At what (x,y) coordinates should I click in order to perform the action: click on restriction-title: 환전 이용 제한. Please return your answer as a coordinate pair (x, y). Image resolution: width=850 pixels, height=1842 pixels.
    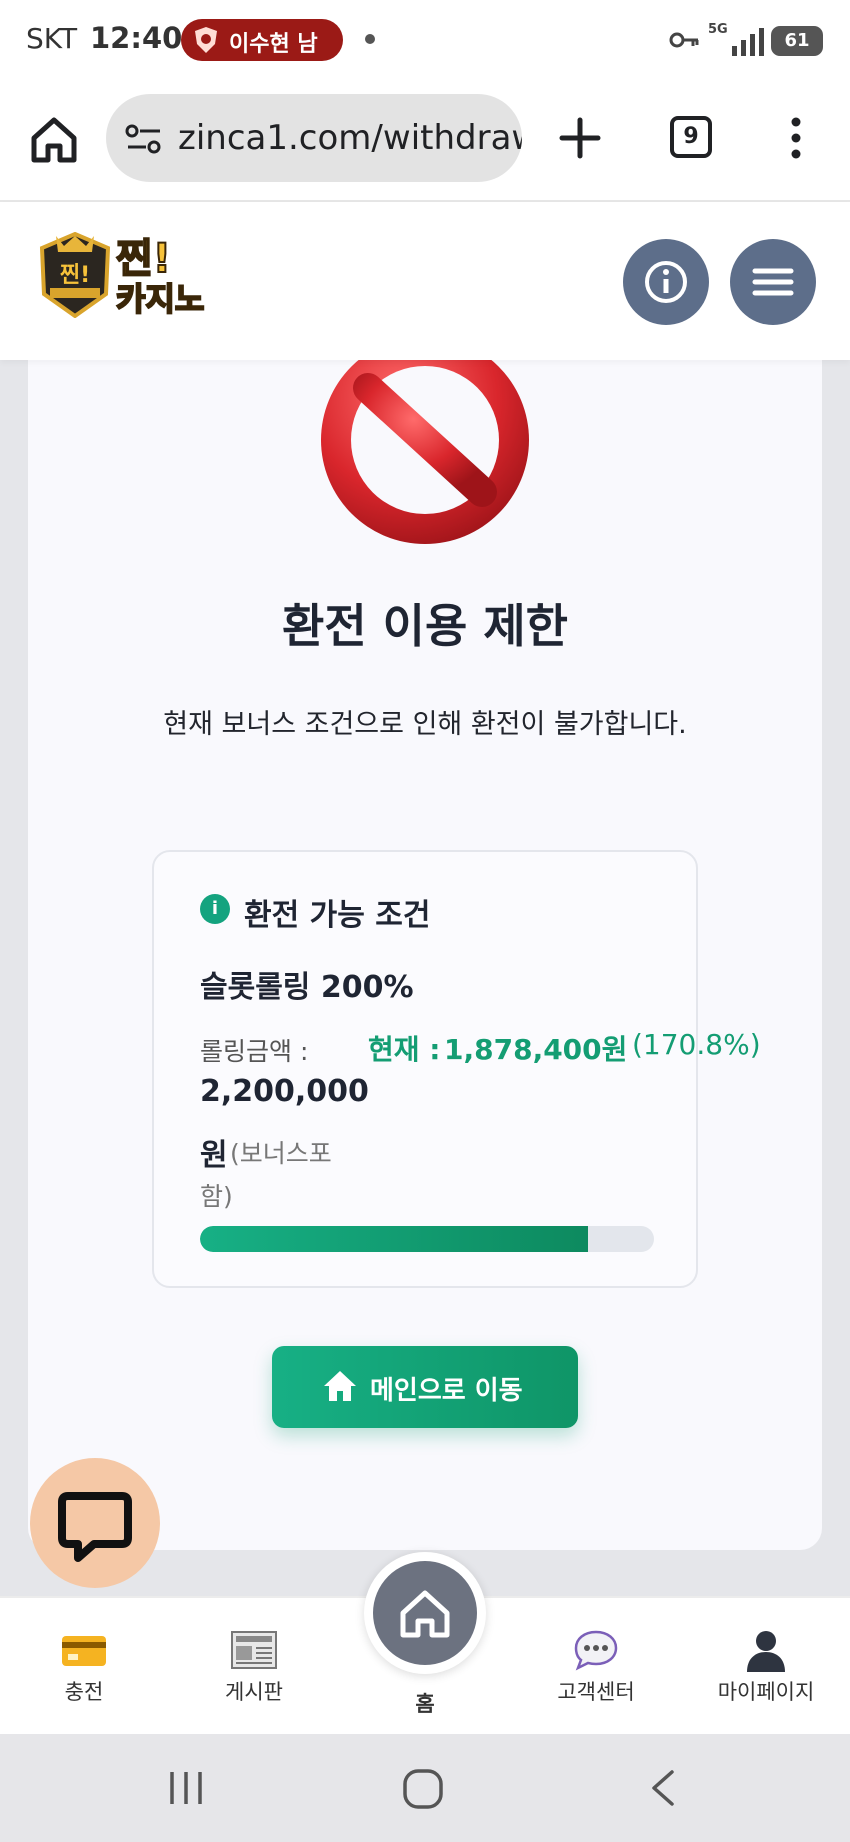
    Looking at the image, I should click on (425, 626).